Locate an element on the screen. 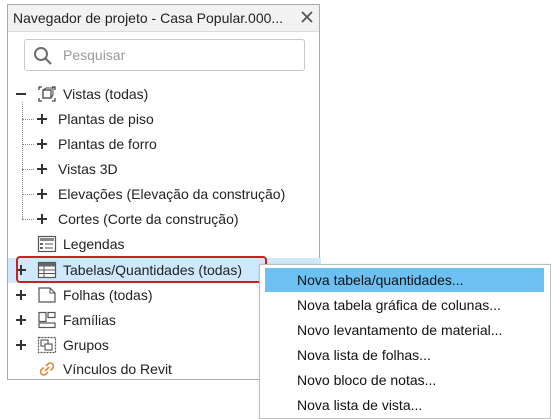 This screenshot has width=551, height=419. tree-label: Vistas 3D is located at coordinates (88, 169).